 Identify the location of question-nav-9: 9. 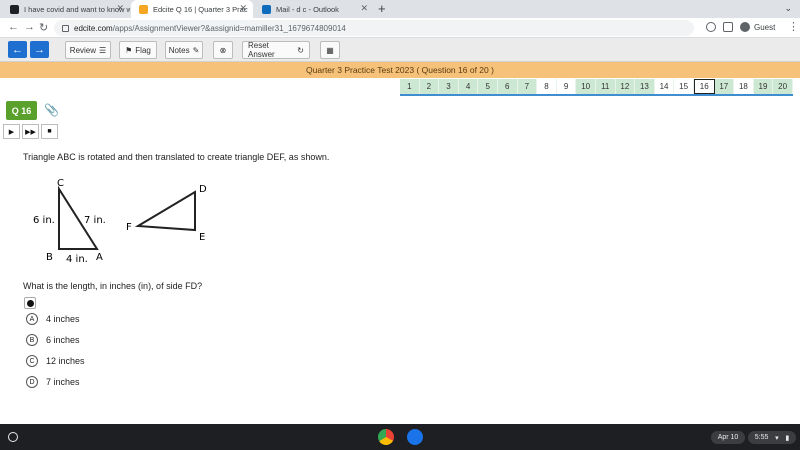
(566, 86).